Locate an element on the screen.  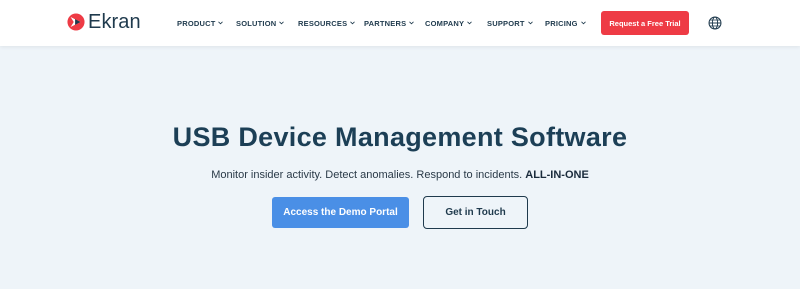
nav-item-label: RESOURCES is located at coordinates (323, 23).